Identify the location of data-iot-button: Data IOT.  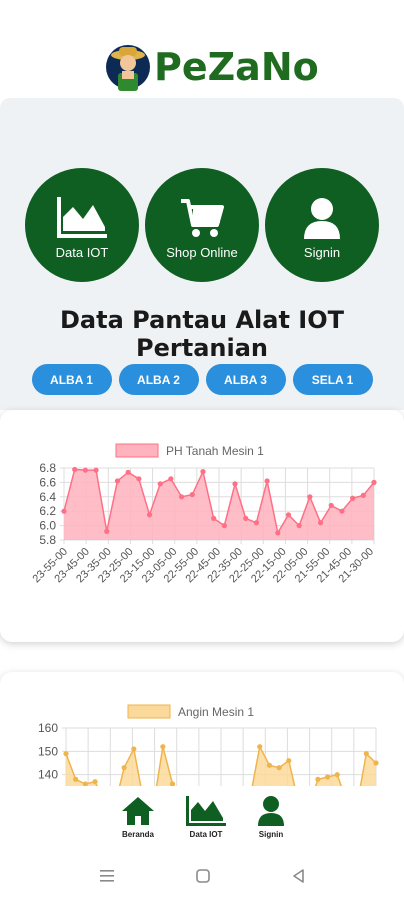
(82, 225).